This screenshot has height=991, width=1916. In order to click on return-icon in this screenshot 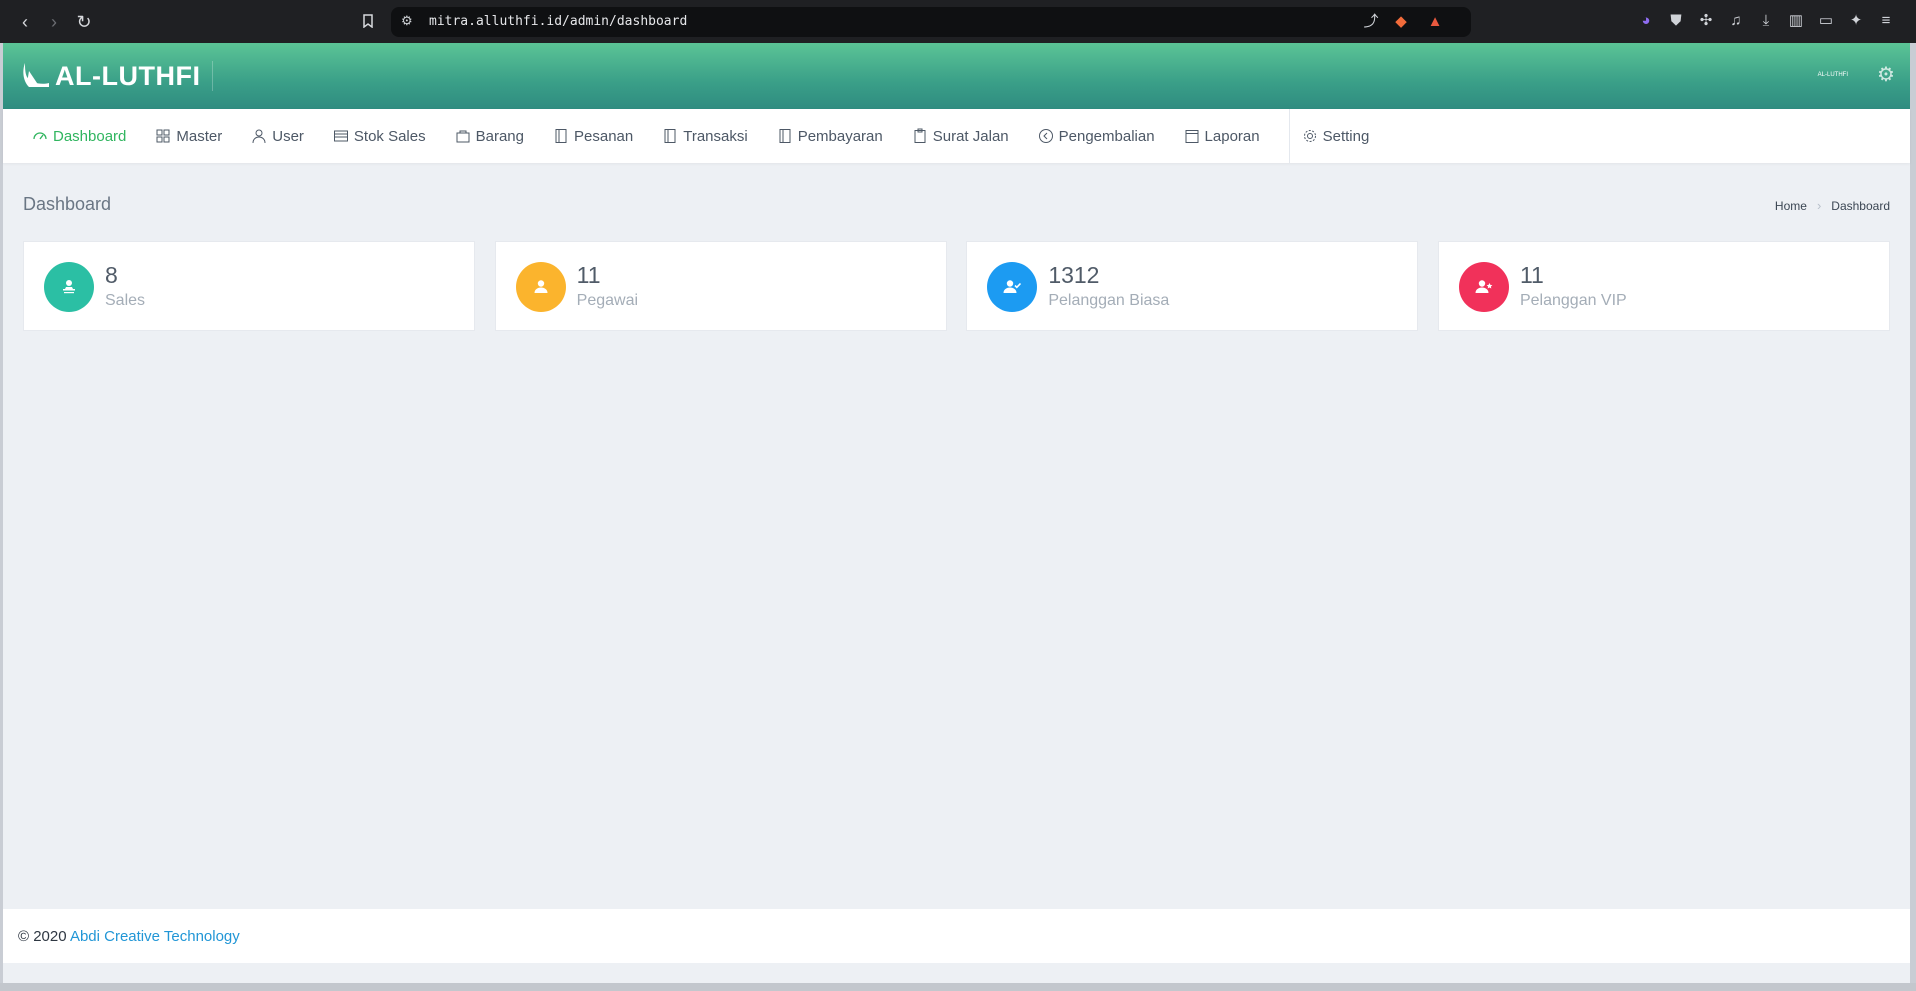, I will do `click(1046, 136)`.